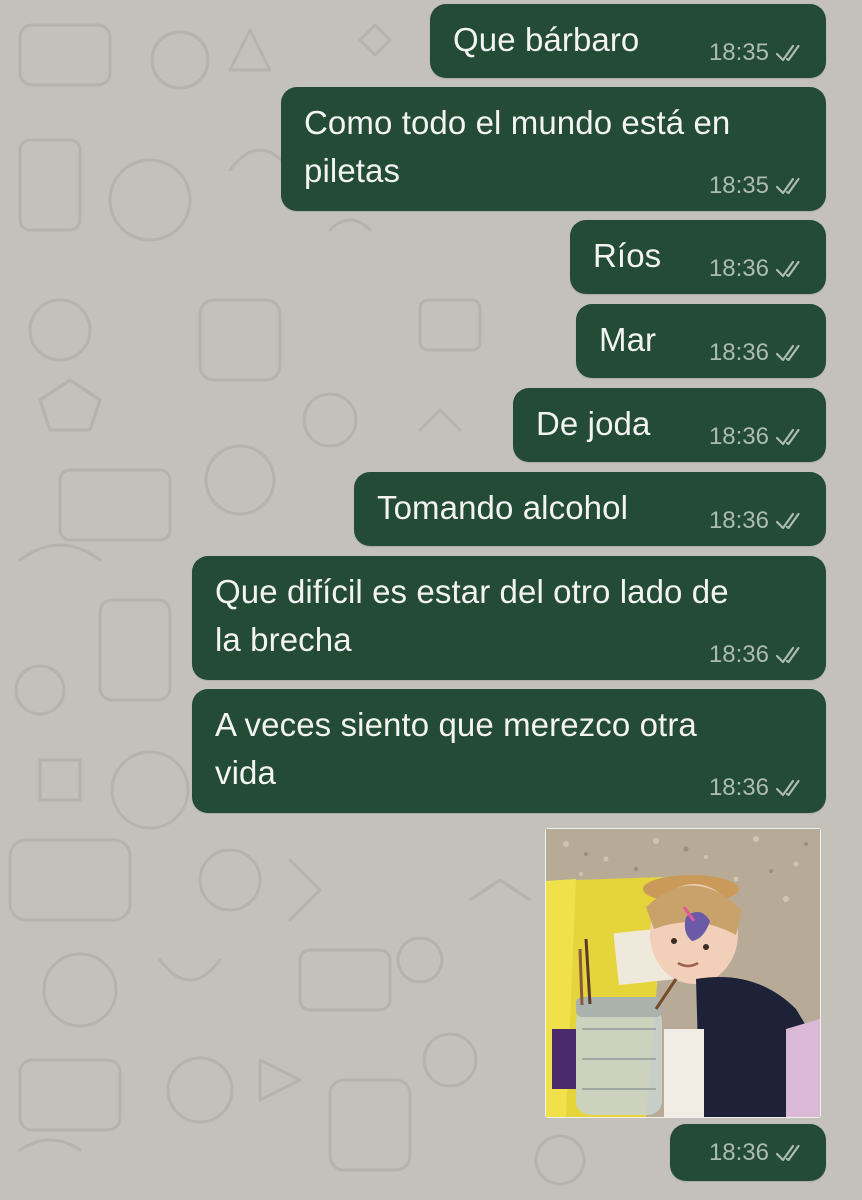 Image resolution: width=862 pixels, height=1200 pixels. I want to click on message-bubble: Ríos 18:36, so click(698, 257).